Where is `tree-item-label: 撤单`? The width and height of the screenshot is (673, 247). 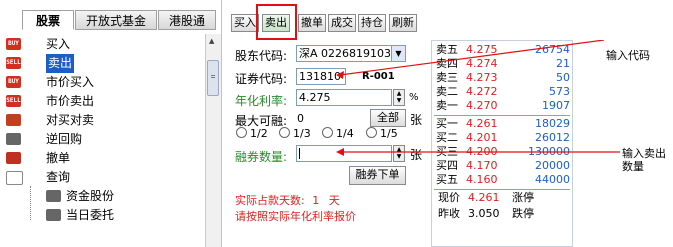 tree-item-label: 撤单 is located at coordinates (58, 158).